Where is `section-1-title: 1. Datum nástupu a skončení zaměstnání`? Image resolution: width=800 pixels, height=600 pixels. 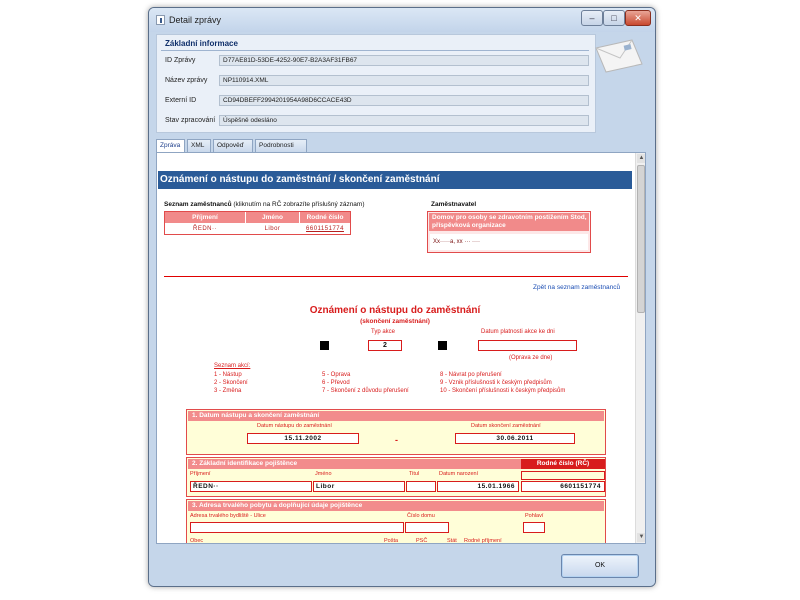 section-1-title: 1. Datum nástupu a skončení zaměstnání is located at coordinates (396, 416).